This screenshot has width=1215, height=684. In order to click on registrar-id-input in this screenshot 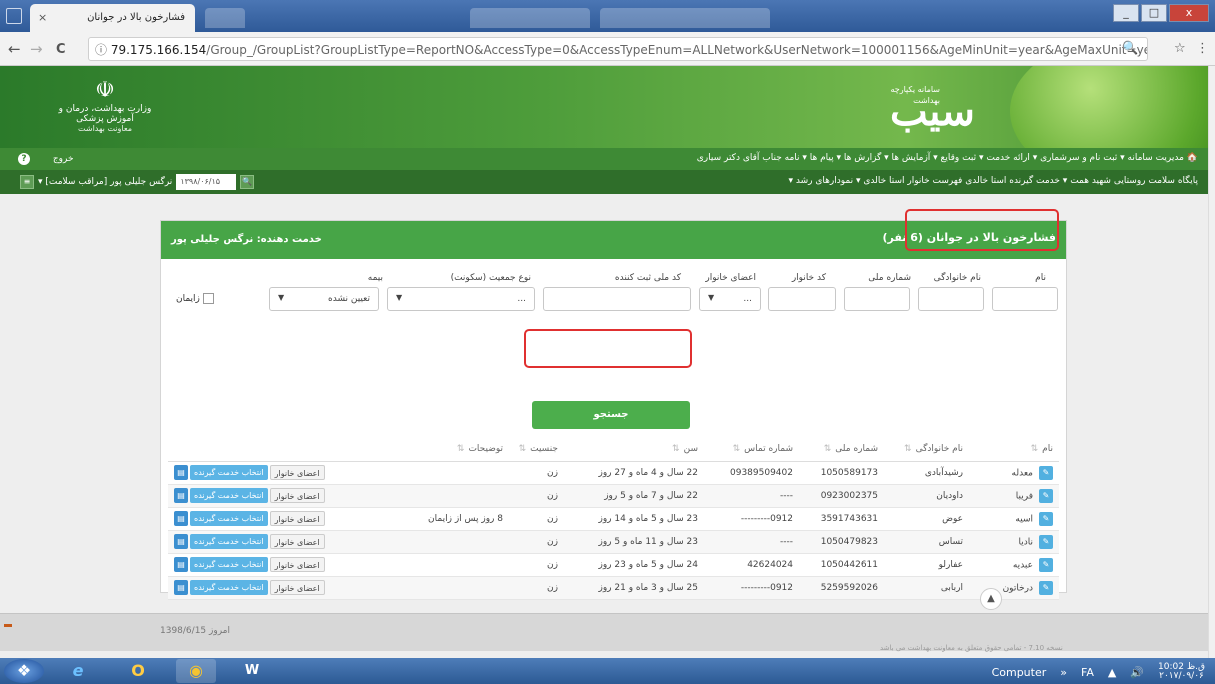, I will do `click(617, 299)`.